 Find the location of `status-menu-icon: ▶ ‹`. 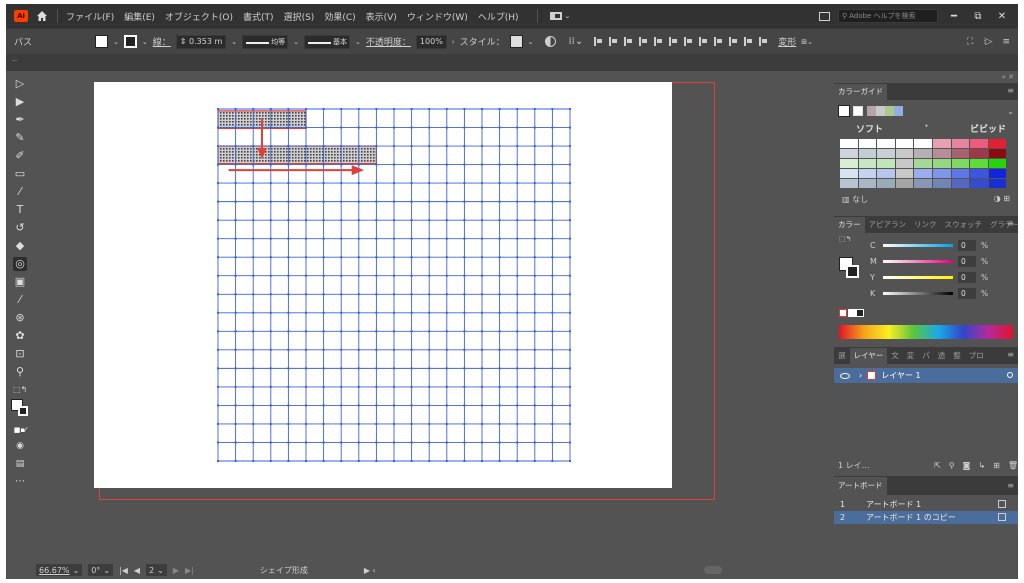

status-menu-icon: ▶ ‹ is located at coordinates (370, 570).